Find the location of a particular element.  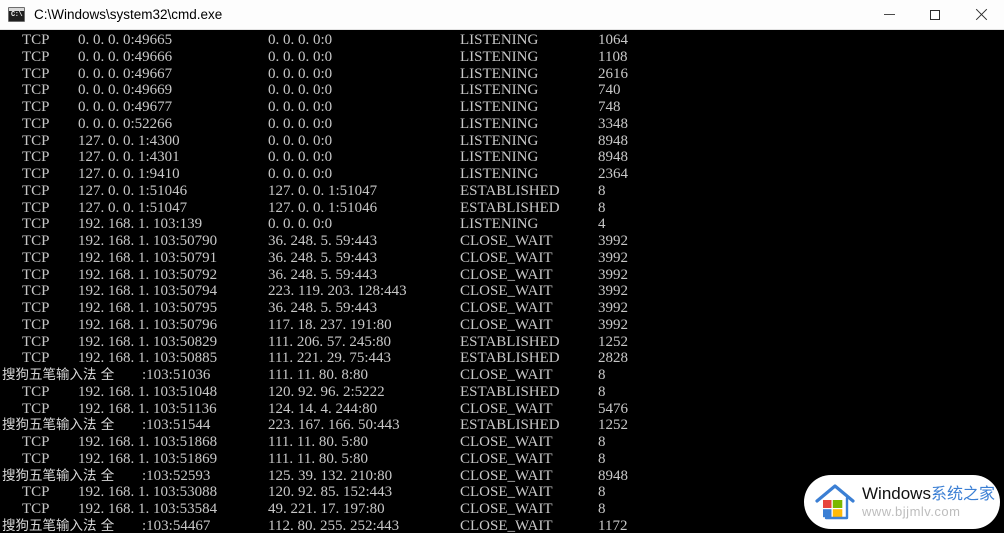

local-address-cell: 192. 168. 1. 103:50885 is located at coordinates (148, 358).